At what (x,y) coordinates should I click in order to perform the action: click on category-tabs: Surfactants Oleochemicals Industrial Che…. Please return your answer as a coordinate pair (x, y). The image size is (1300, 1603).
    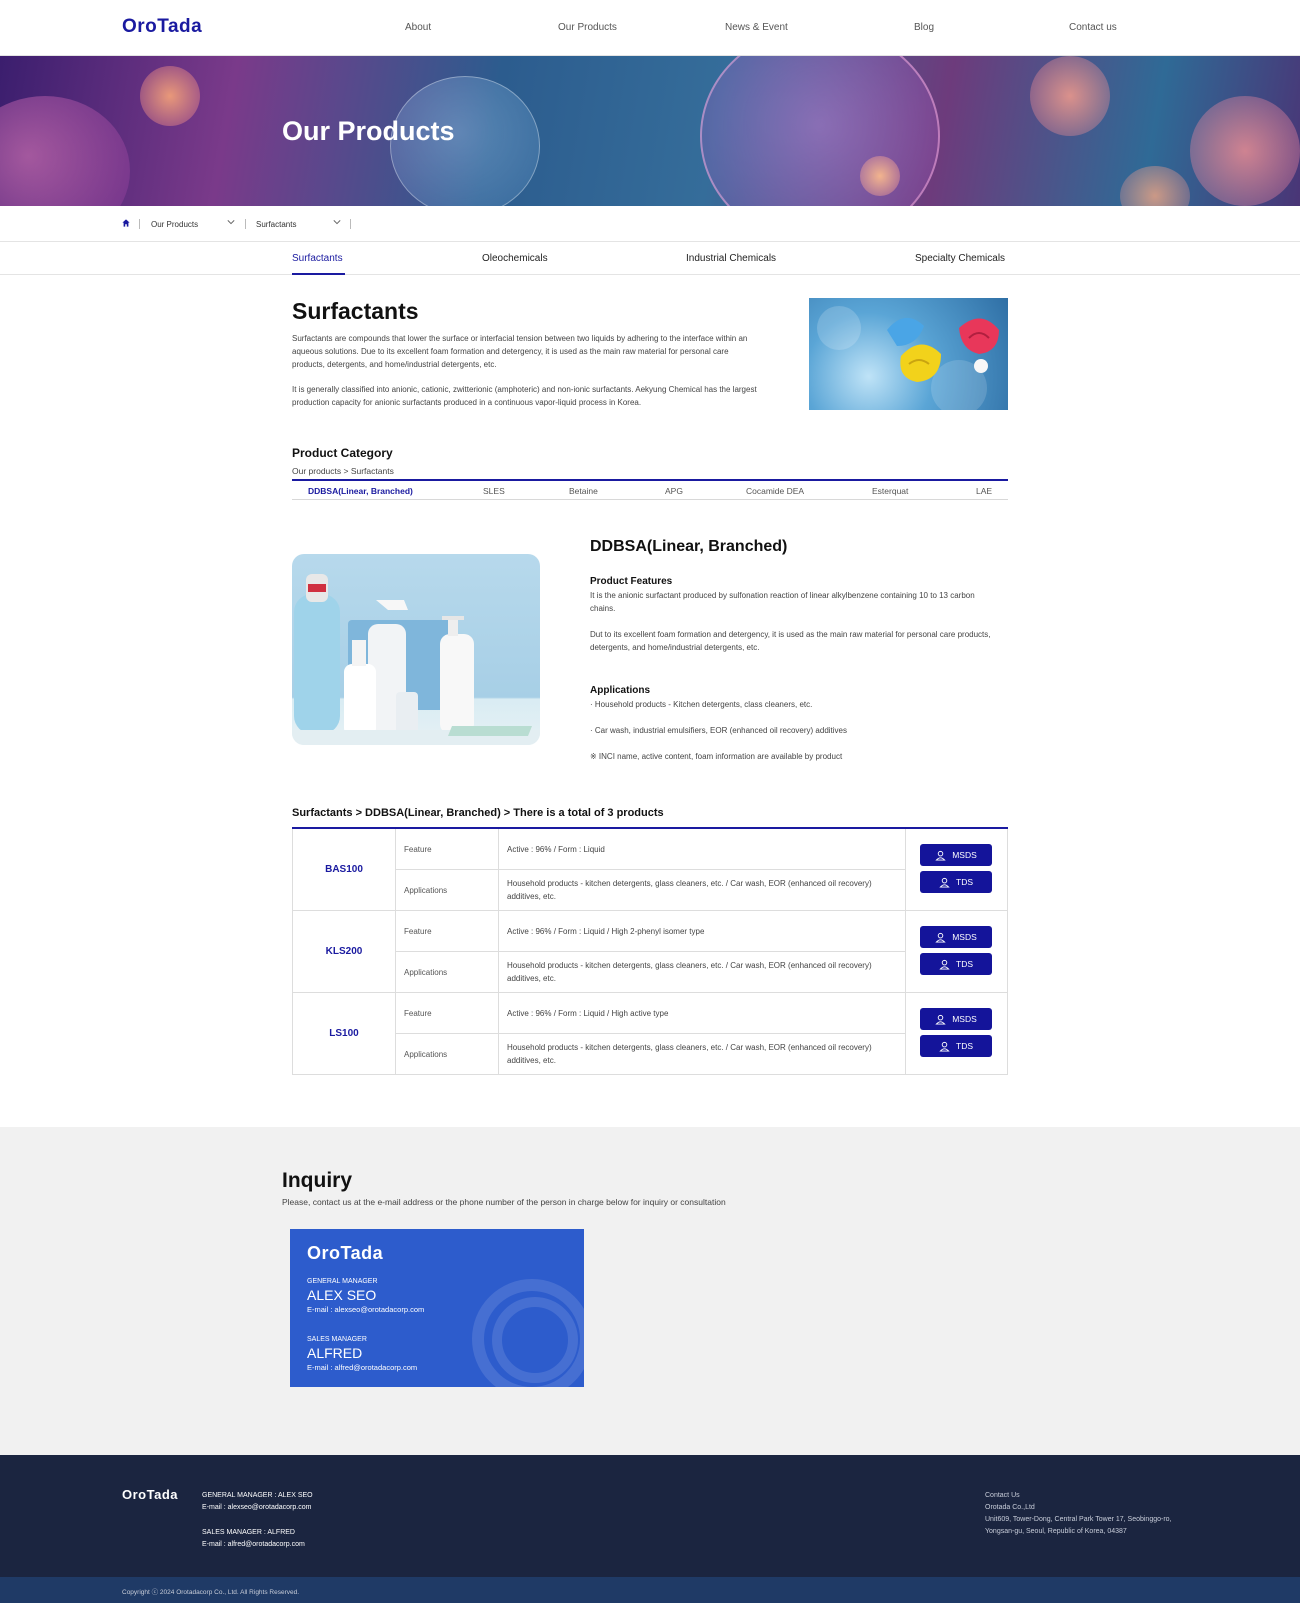
    Looking at the image, I should click on (650, 258).